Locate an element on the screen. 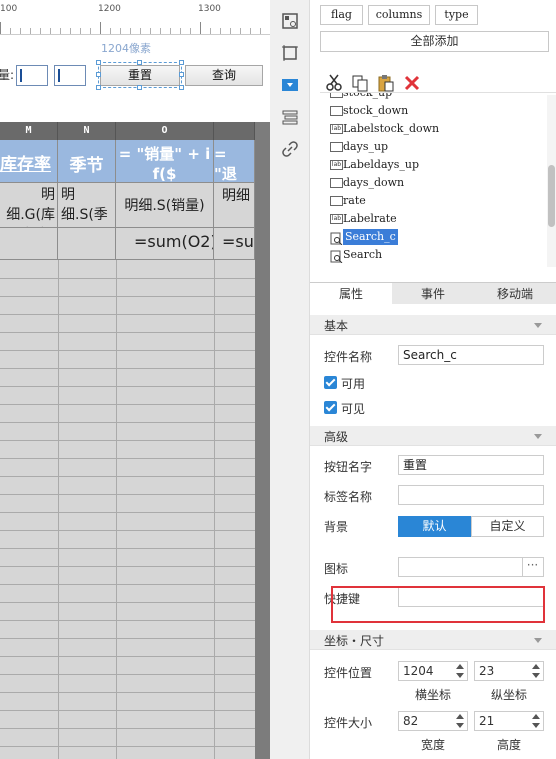 This screenshot has width=556, height=759. tree-item: lab Labelstock_down is located at coordinates (438, 129).